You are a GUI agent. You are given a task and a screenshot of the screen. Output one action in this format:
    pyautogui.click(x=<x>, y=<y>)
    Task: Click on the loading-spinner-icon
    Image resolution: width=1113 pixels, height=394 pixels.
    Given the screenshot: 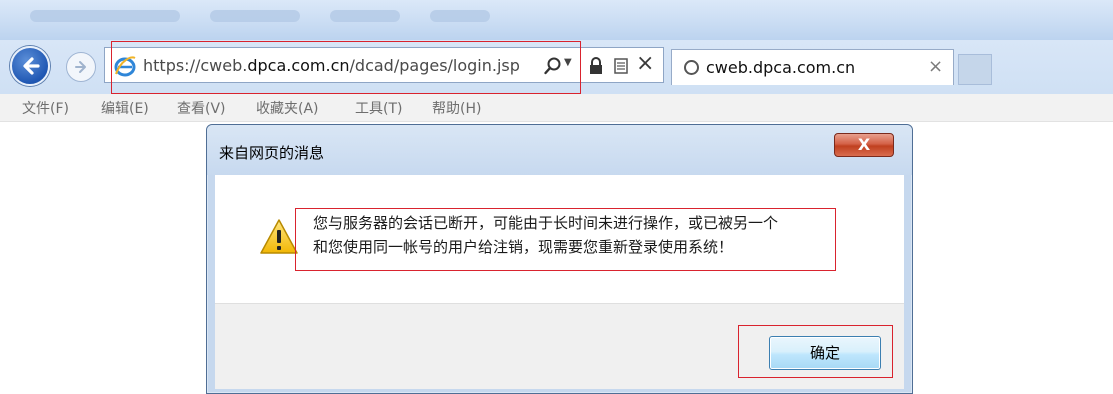 What is the action you would take?
    pyautogui.click(x=691, y=67)
    